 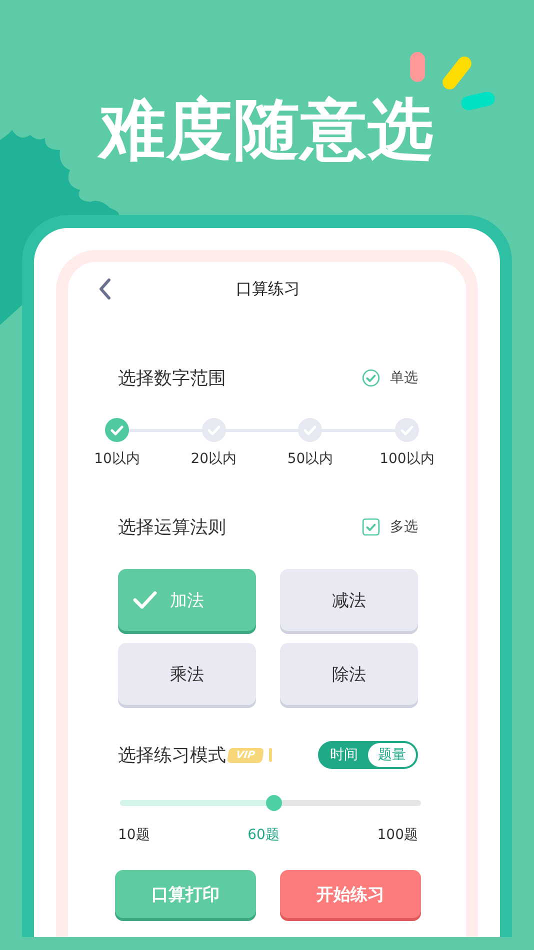 What do you see at coordinates (404, 378) in the screenshot?
I see `mode-label: 单选` at bounding box center [404, 378].